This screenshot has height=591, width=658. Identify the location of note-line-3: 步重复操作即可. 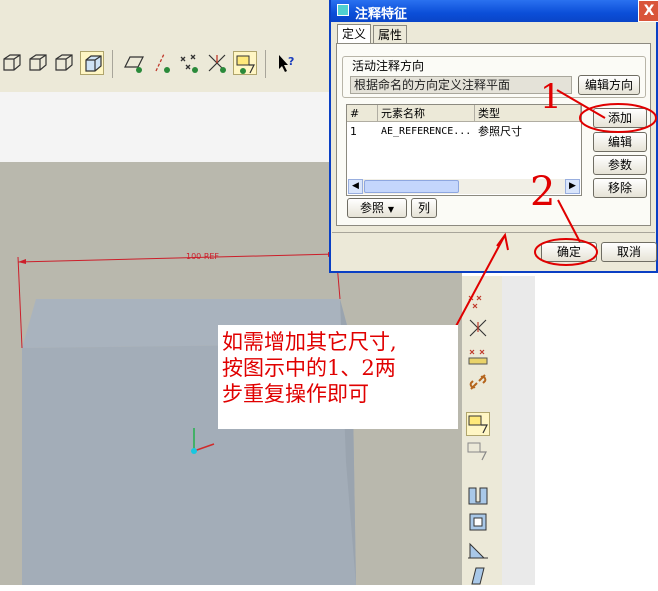
(295, 394).